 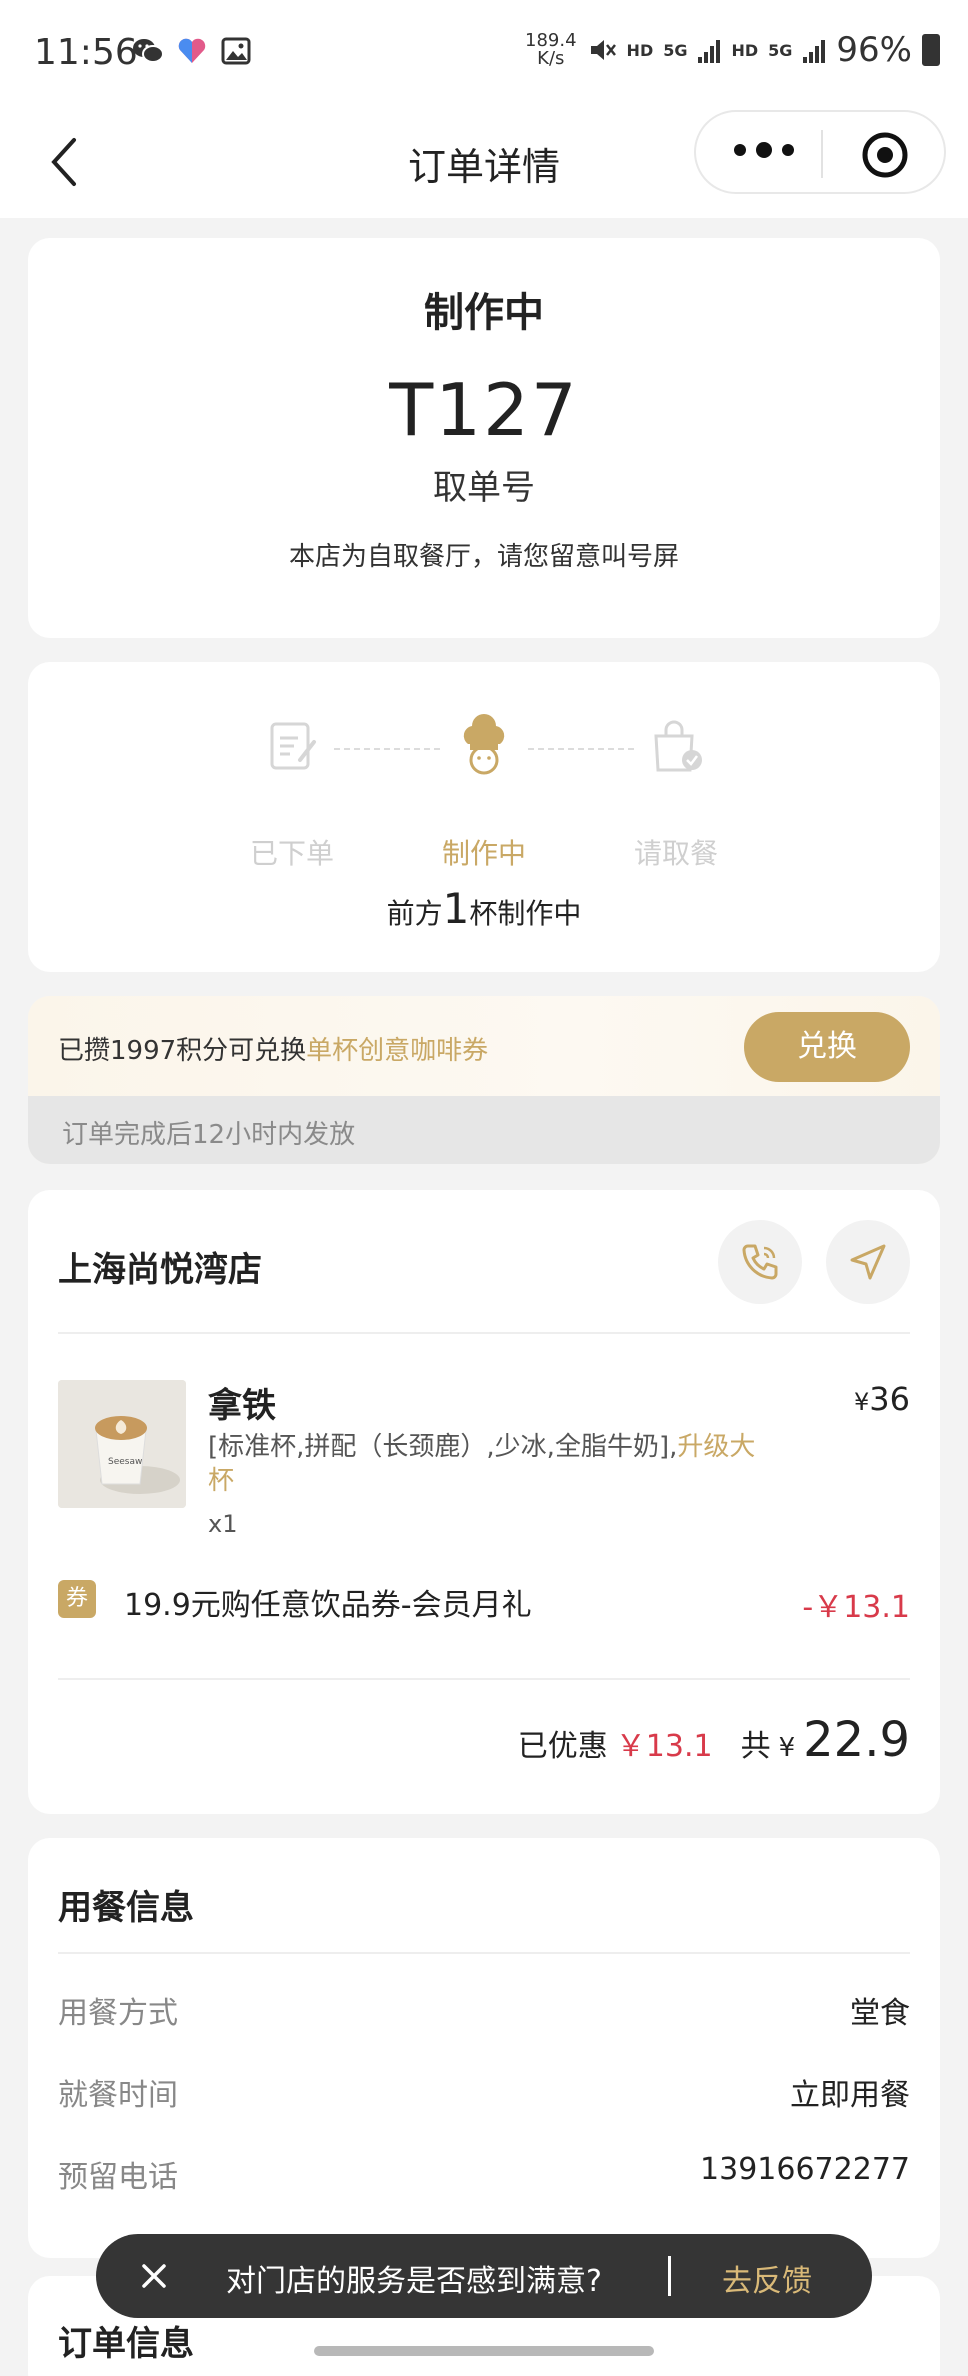 I want to click on info-value: 13916672277, so click(x=805, y=2169).